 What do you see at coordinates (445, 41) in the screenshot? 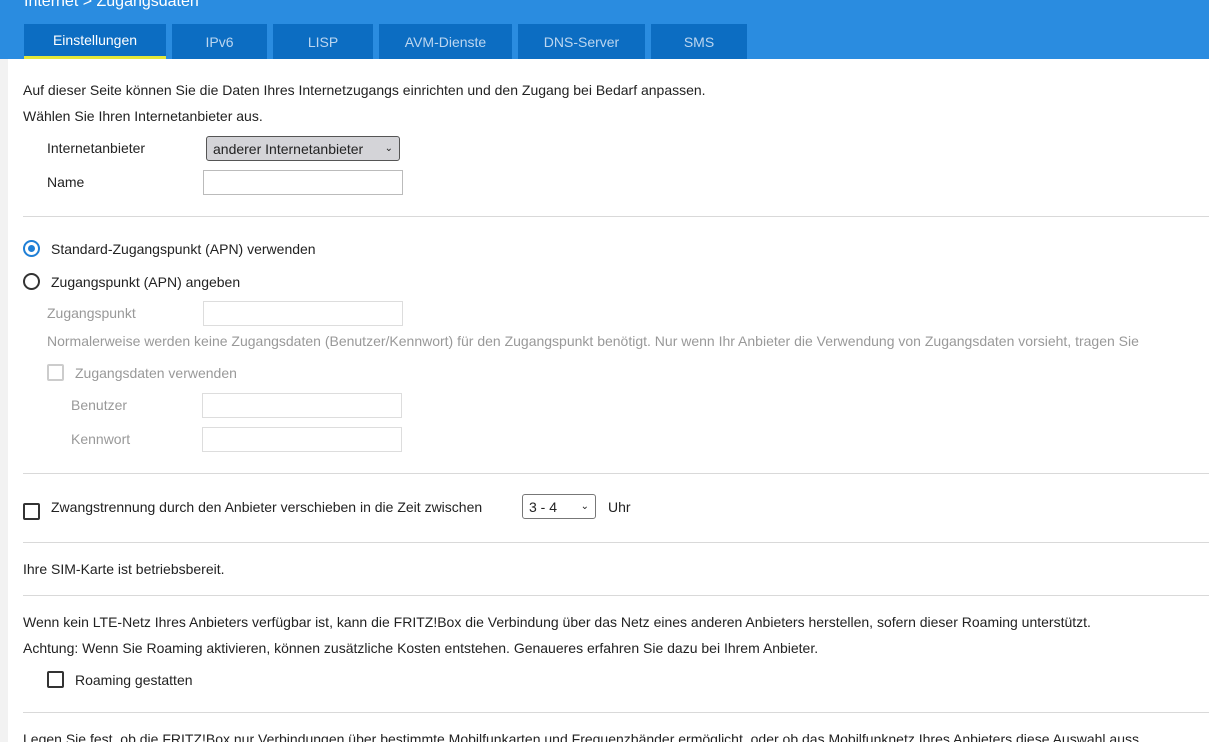
I see `tab-avm-dienste: AVM-Dienste` at bounding box center [445, 41].